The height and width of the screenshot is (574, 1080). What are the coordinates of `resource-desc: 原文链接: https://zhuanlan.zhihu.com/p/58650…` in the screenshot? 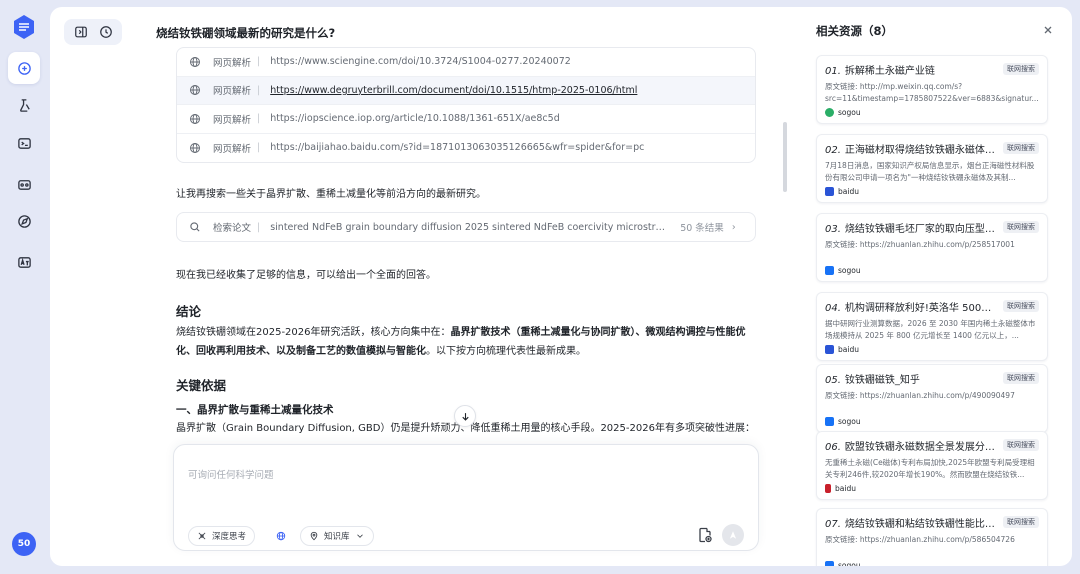 It's located at (920, 539).